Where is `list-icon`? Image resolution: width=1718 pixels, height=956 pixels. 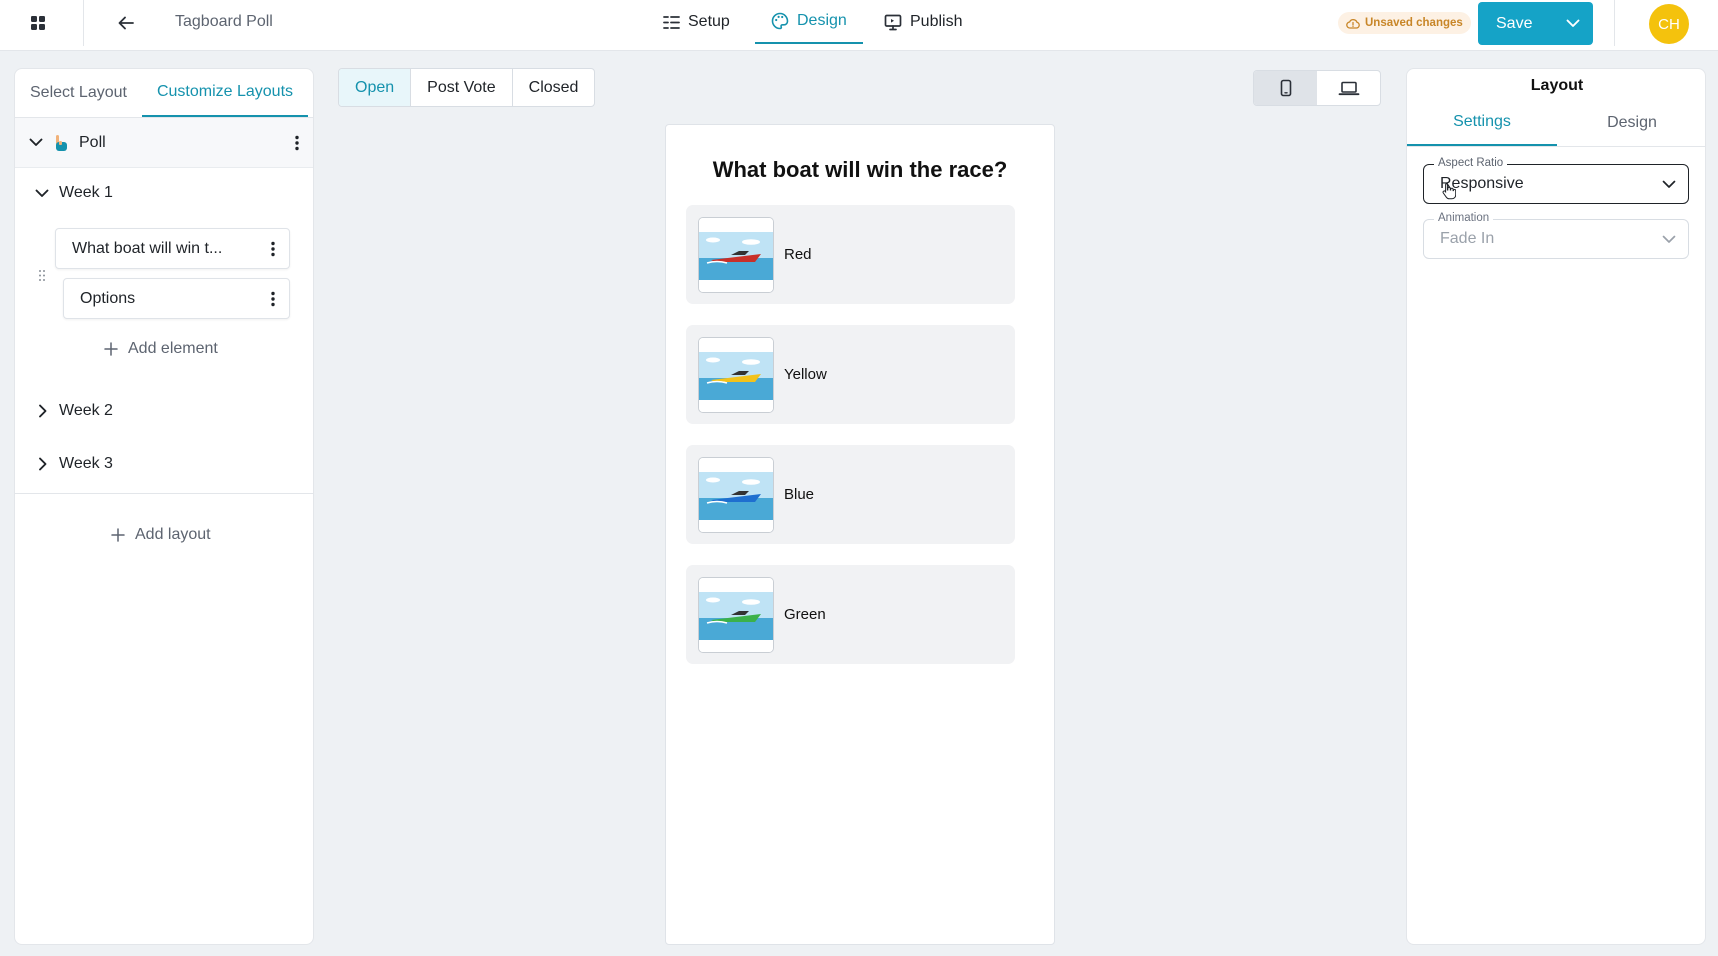 list-icon is located at coordinates (671, 22).